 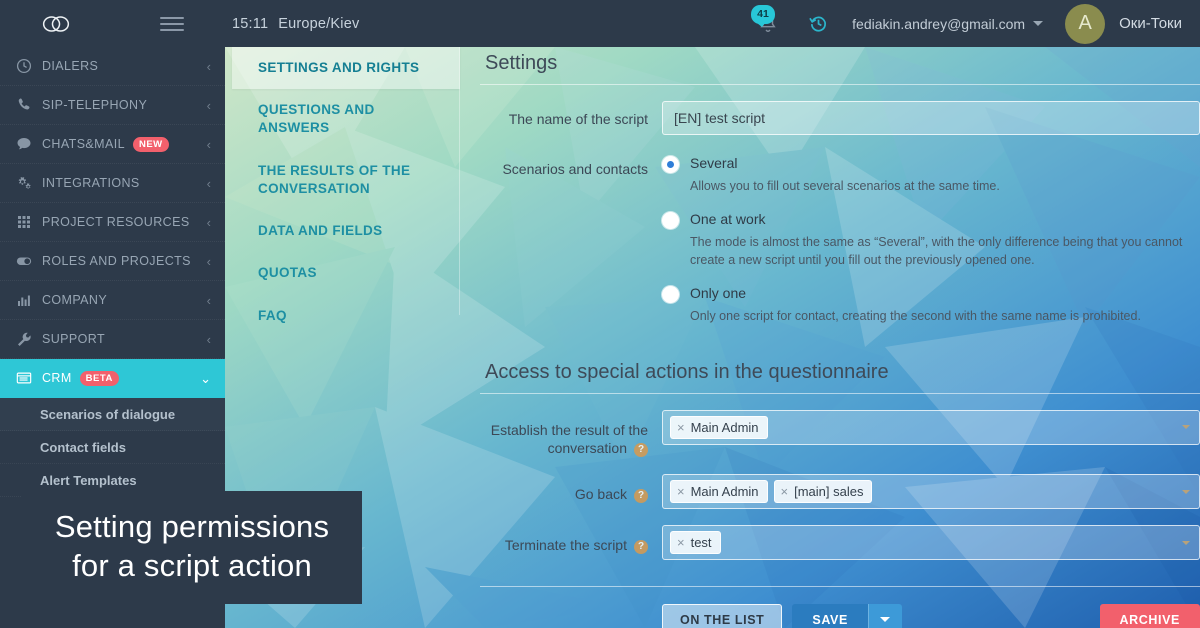 What do you see at coordinates (192, 526) in the screenshot?
I see `caption-line-1: Setting permissions` at bounding box center [192, 526].